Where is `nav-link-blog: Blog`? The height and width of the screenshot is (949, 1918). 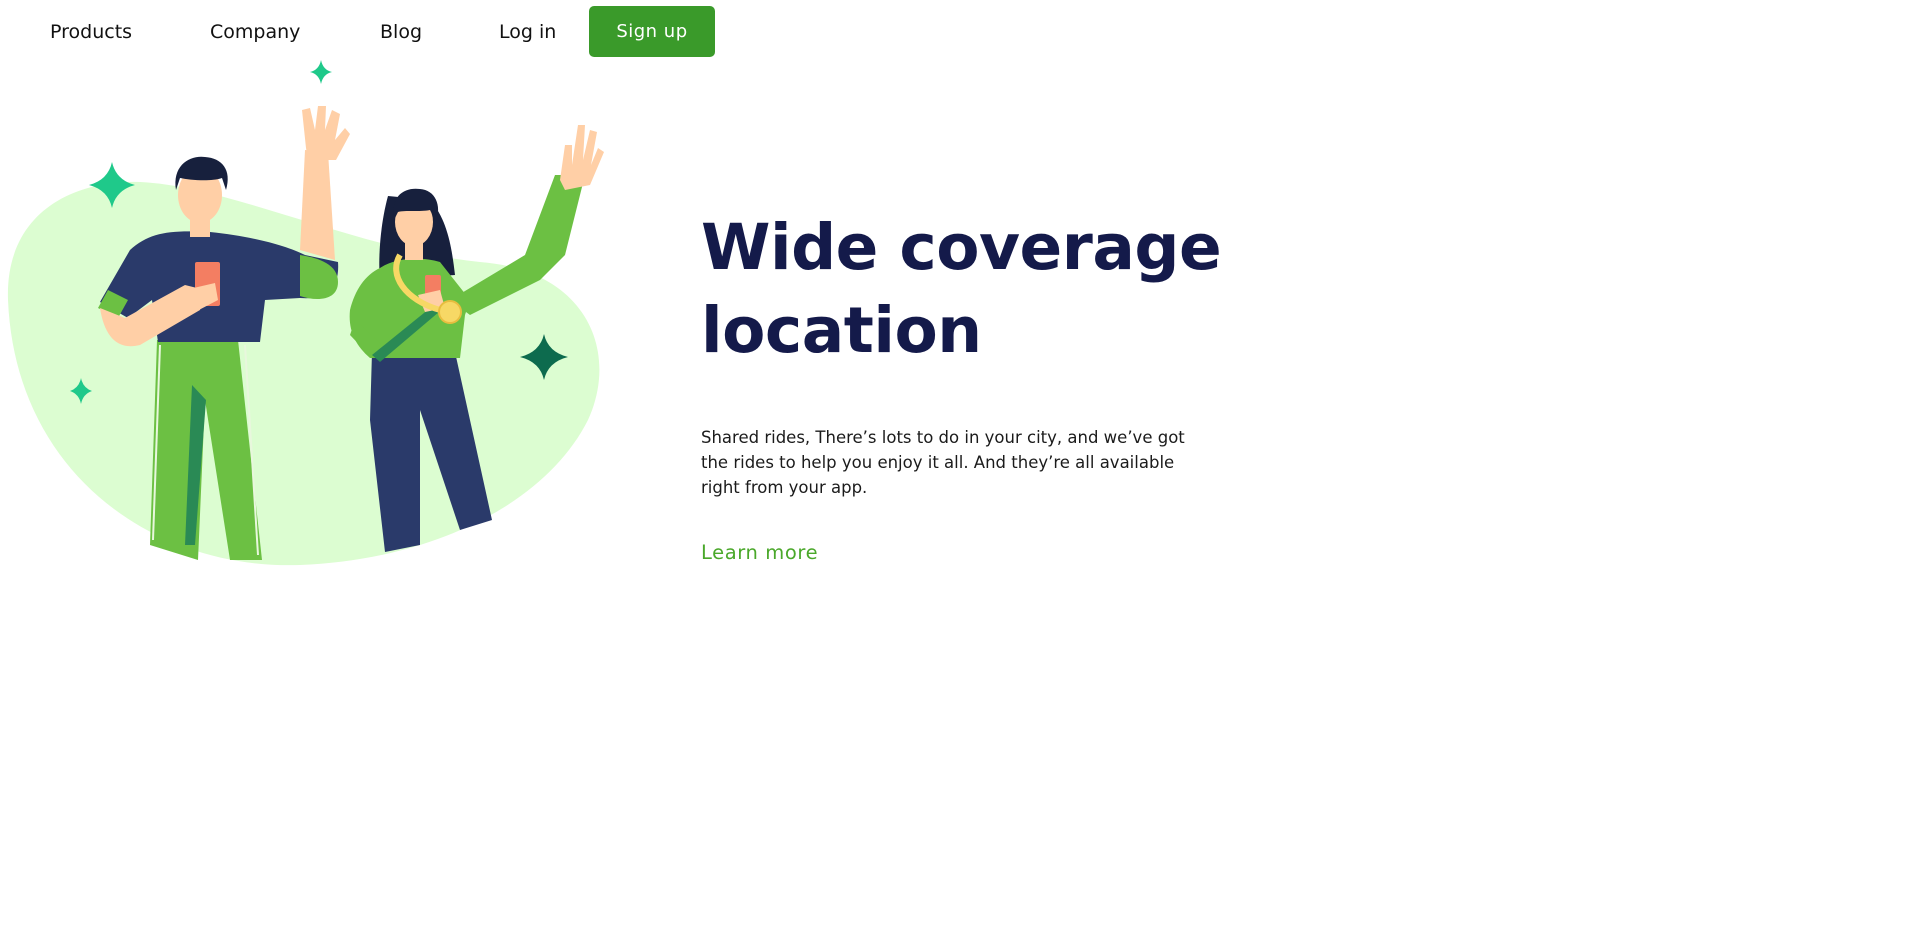 nav-link-blog: Blog is located at coordinates (401, 32).